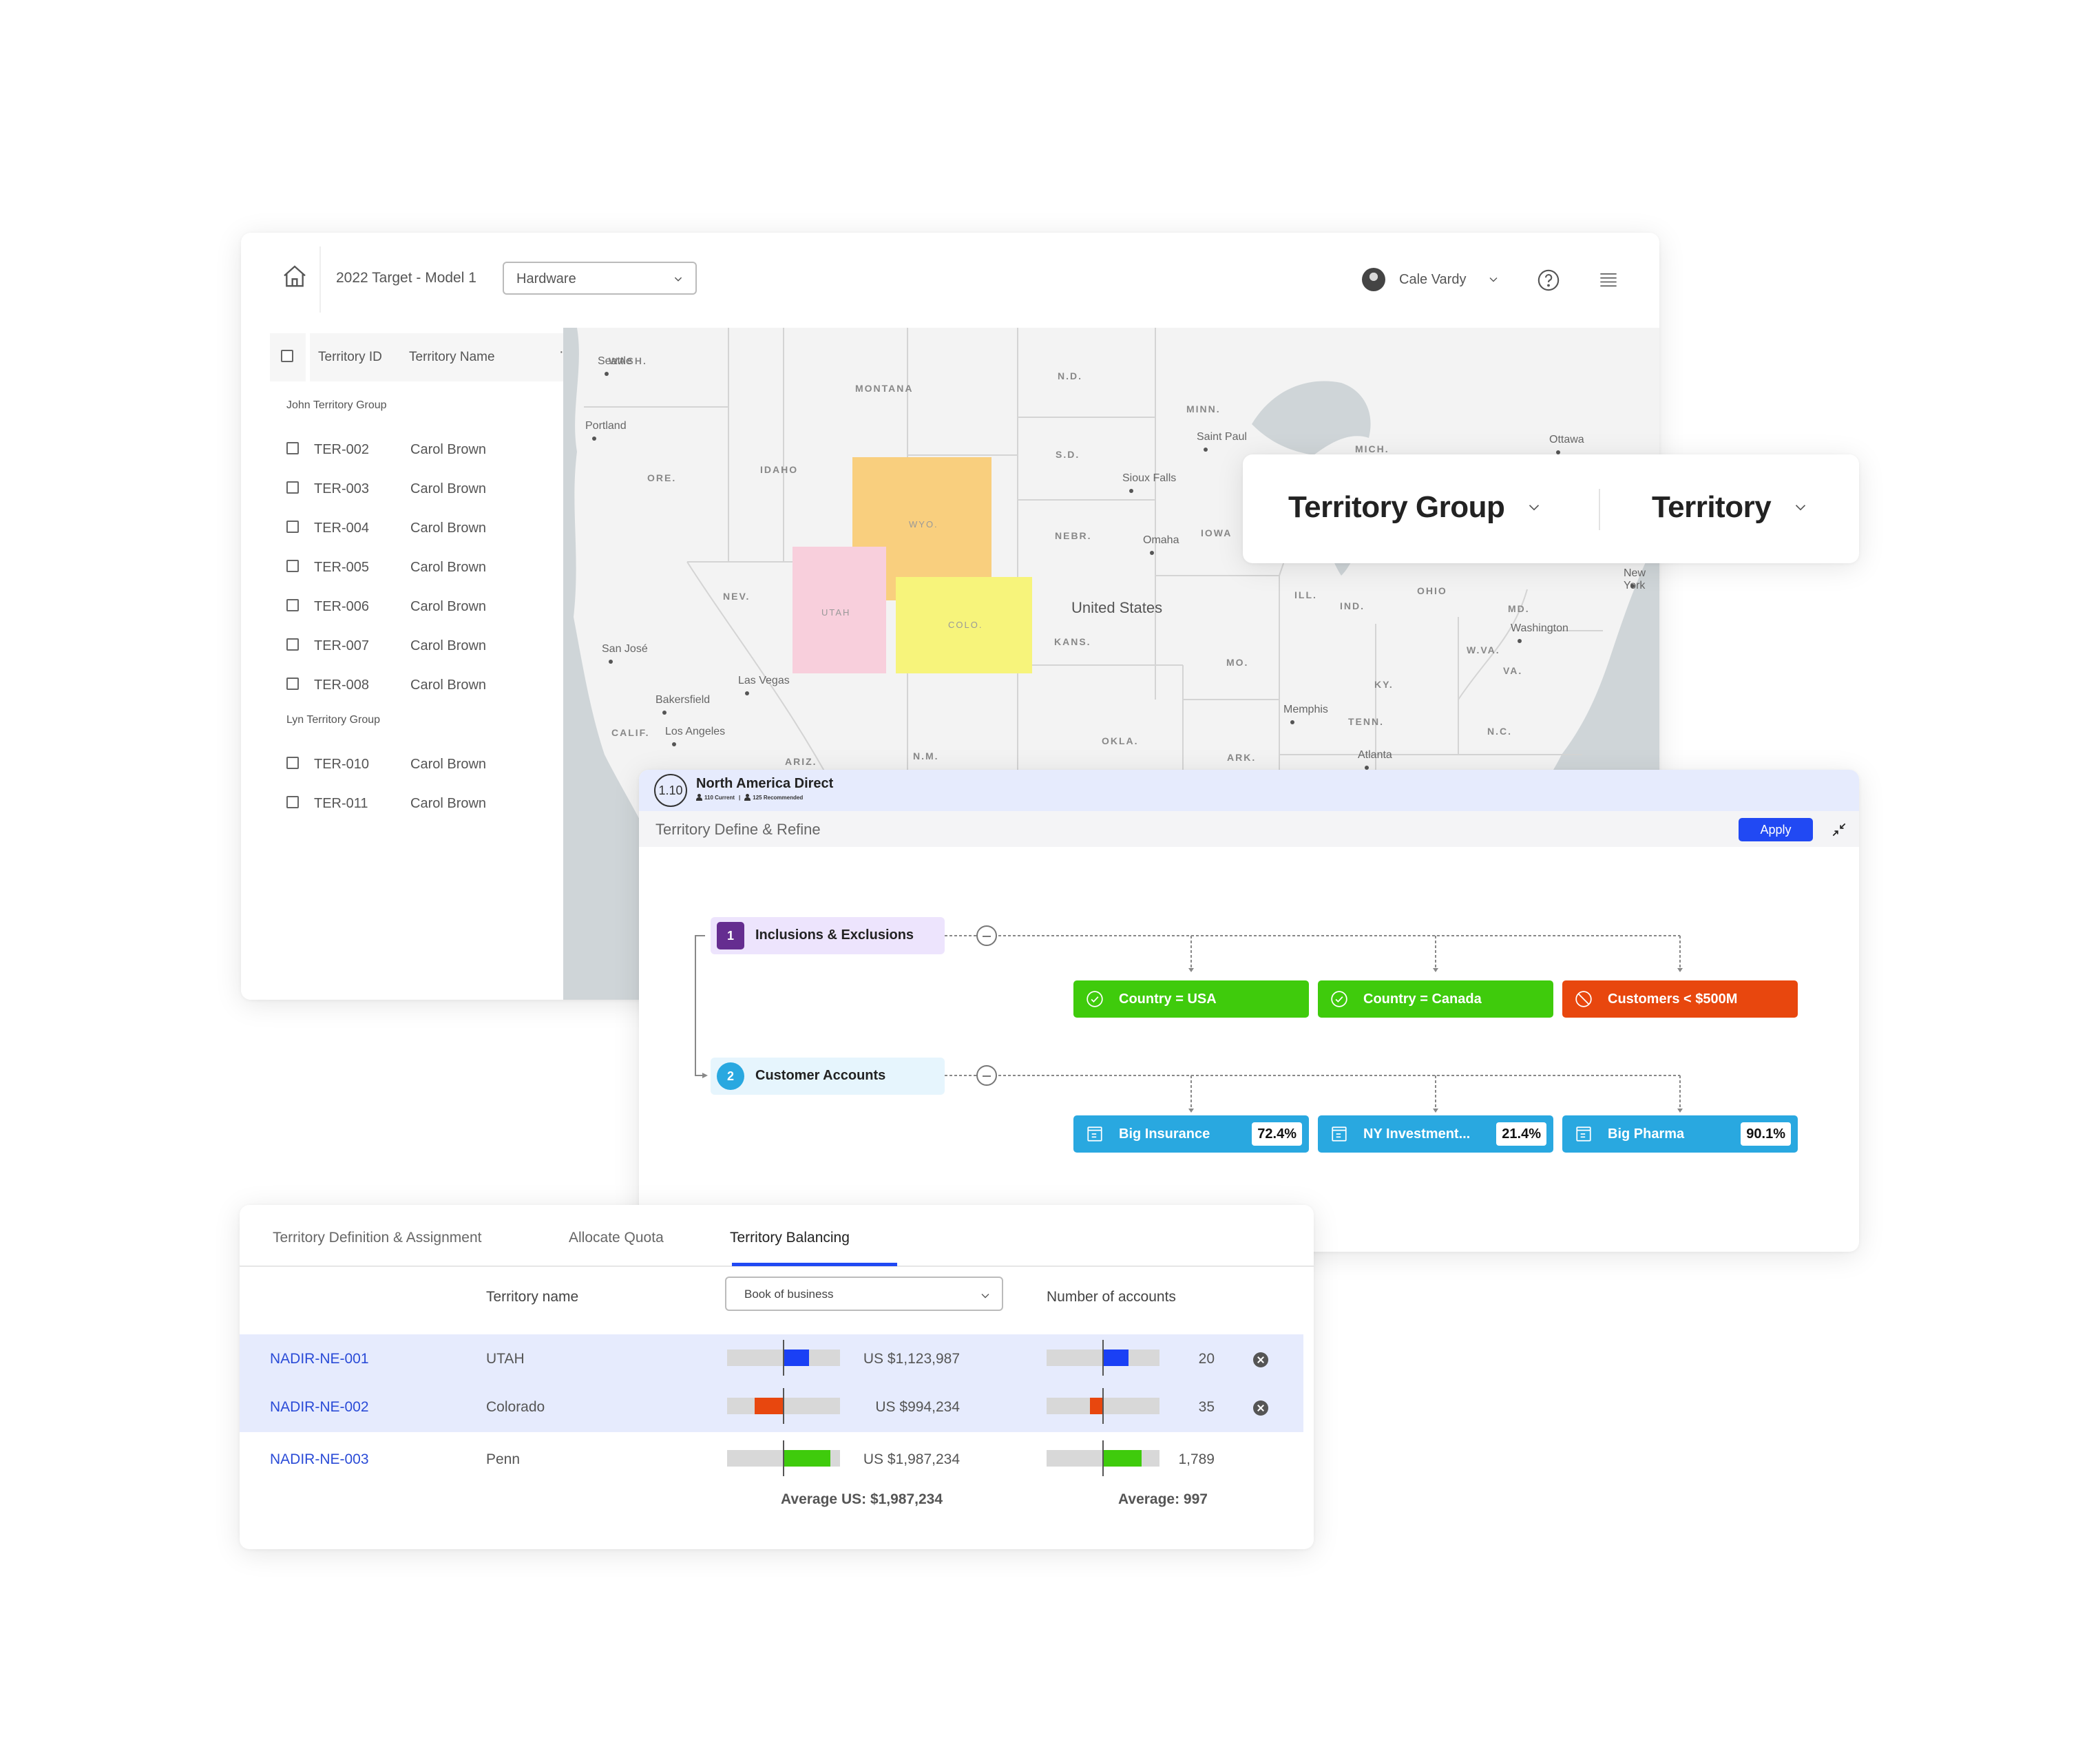 Image resolution: width=2078 pixels, height=1764 pixels. What do you see at coordinates (1432, 590) in the screenshot?
I see `state-label: OHIO` at bounding box center [1432, 590].